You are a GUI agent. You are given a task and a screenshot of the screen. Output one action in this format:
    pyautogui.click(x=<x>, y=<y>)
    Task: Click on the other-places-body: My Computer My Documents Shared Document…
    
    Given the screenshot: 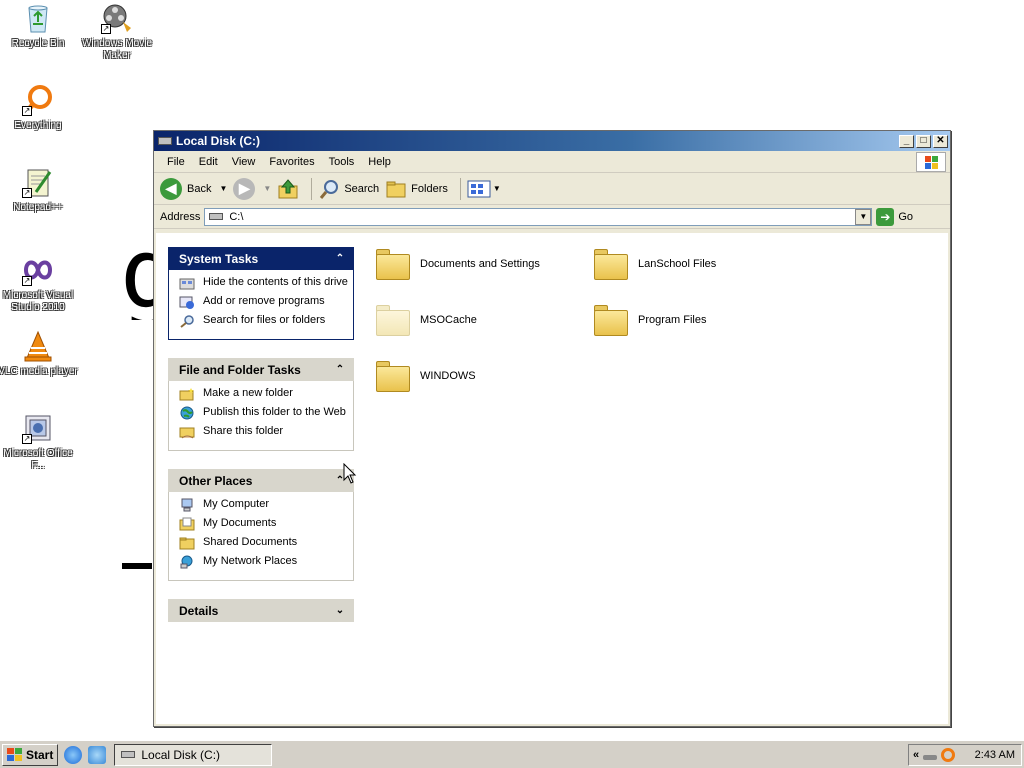 What is the action you would take?
    pyautogui.click(x=261, y=536)
    